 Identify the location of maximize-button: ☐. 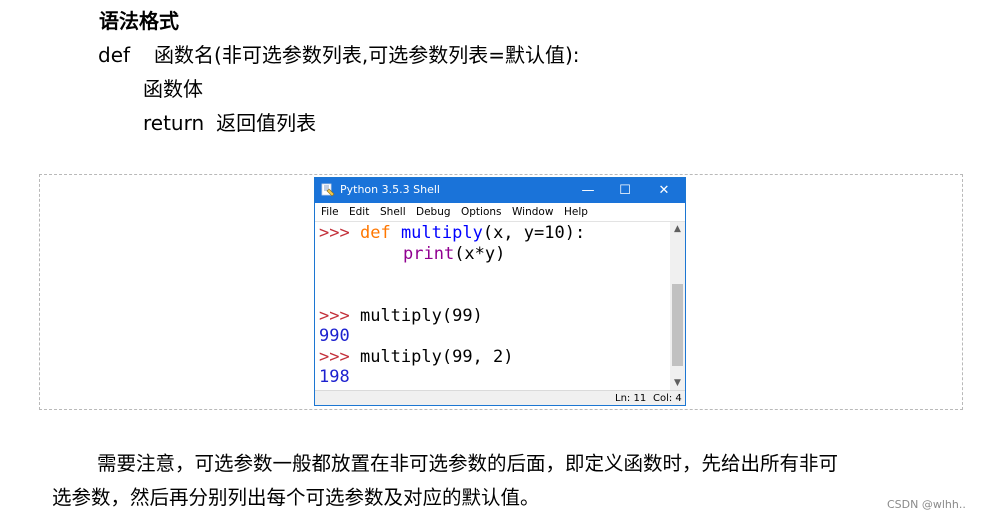
(625, 190).